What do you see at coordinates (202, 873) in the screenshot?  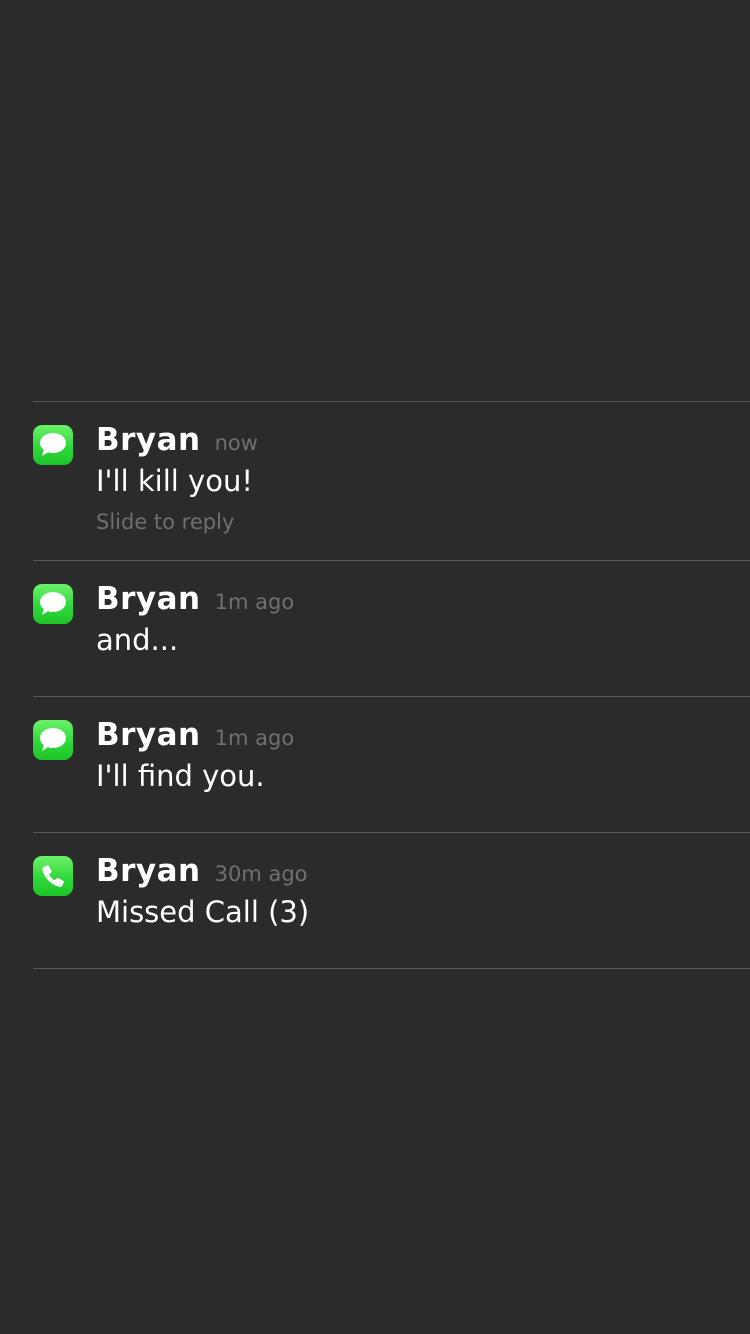 I see `notification-header: Bryan 30m ago` at bounding box center [202, 873].